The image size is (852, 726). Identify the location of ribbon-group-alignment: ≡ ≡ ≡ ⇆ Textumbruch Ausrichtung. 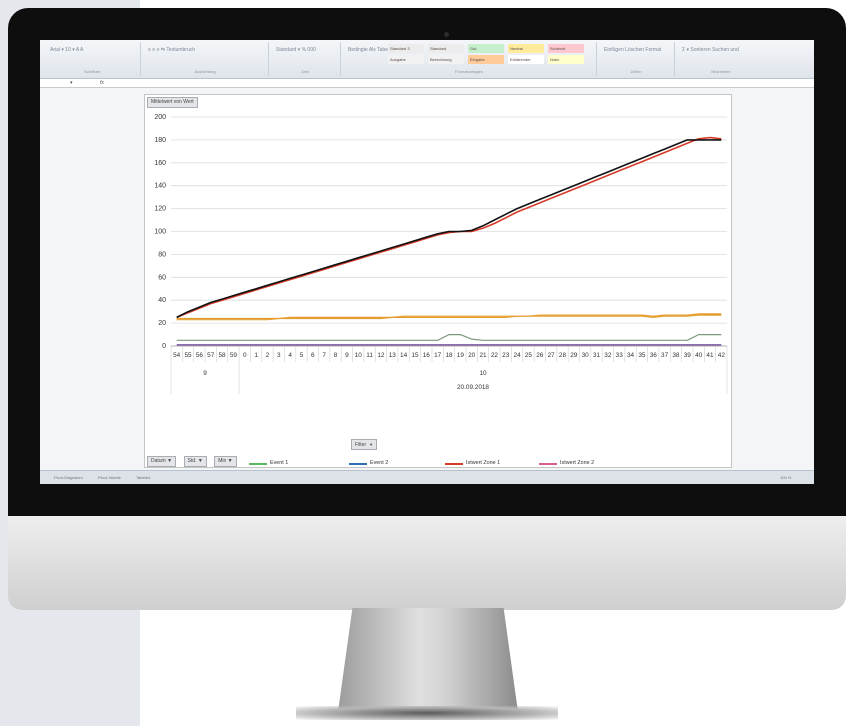
(205, 59).